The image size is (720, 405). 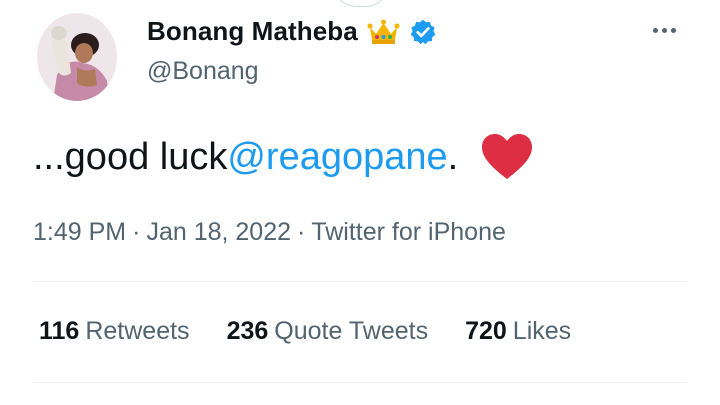 I want to click on author-line: Bonang Matheba, so click(x=292, y=31).